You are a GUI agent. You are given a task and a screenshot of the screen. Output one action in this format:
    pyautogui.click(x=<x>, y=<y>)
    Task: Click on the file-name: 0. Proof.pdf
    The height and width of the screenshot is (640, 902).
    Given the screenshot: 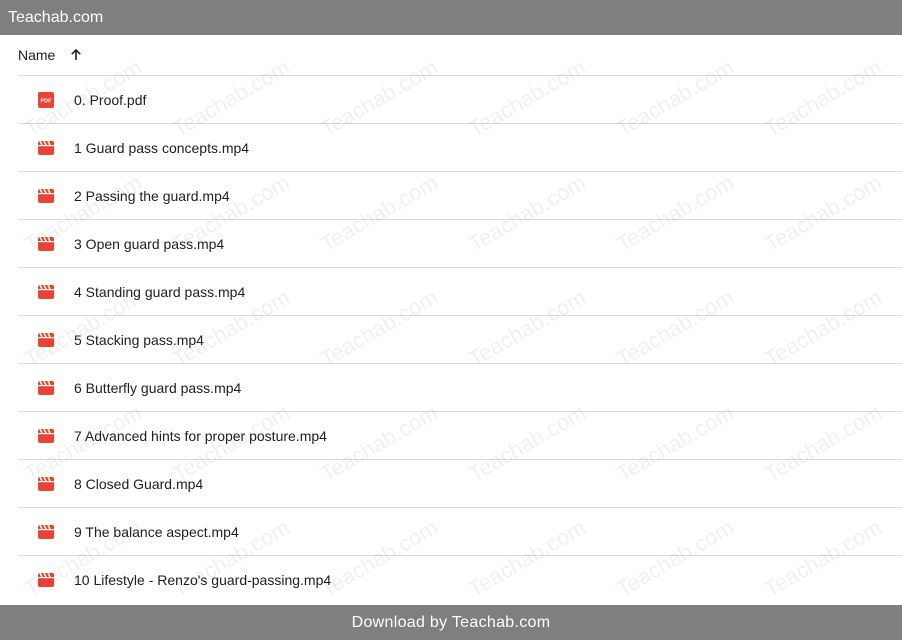 What is the action you would take?
    pyautogui.click(x=110, y=99)
    